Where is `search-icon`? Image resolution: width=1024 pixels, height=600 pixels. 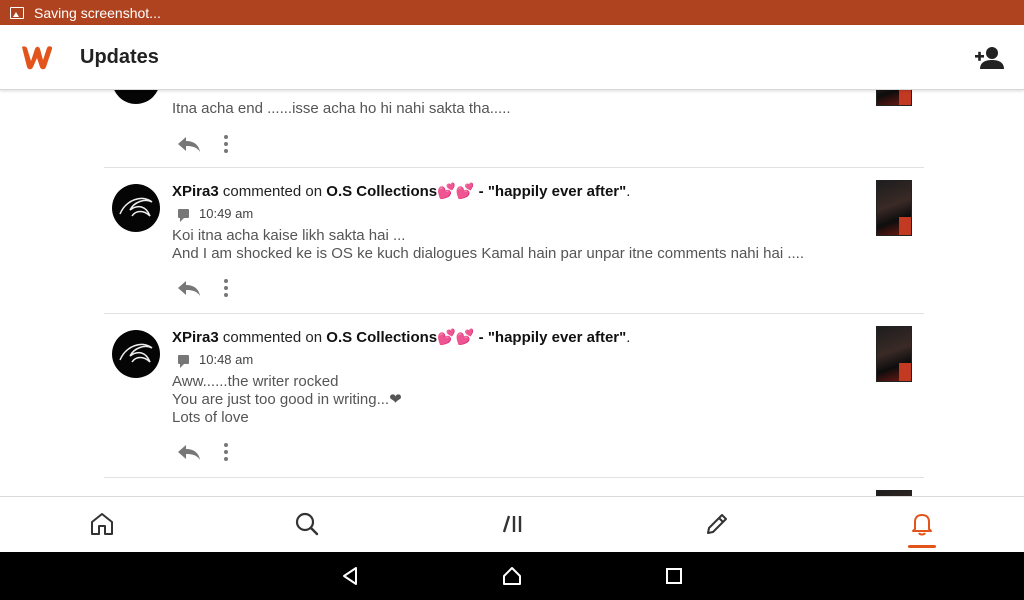
search-icon is located at coordinates (307, 524).